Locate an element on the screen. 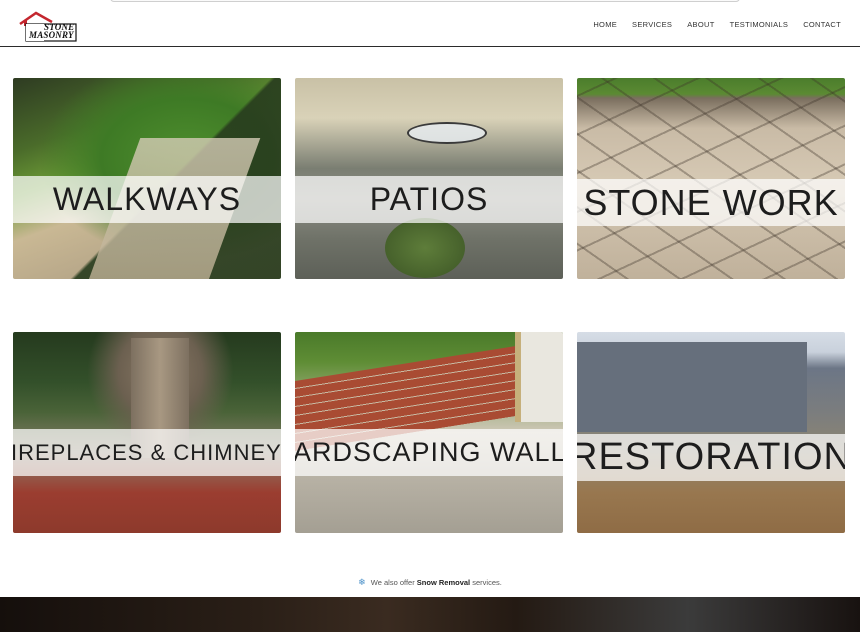  service-tile-patios: PATIOS is located at coordinates (429, 178).